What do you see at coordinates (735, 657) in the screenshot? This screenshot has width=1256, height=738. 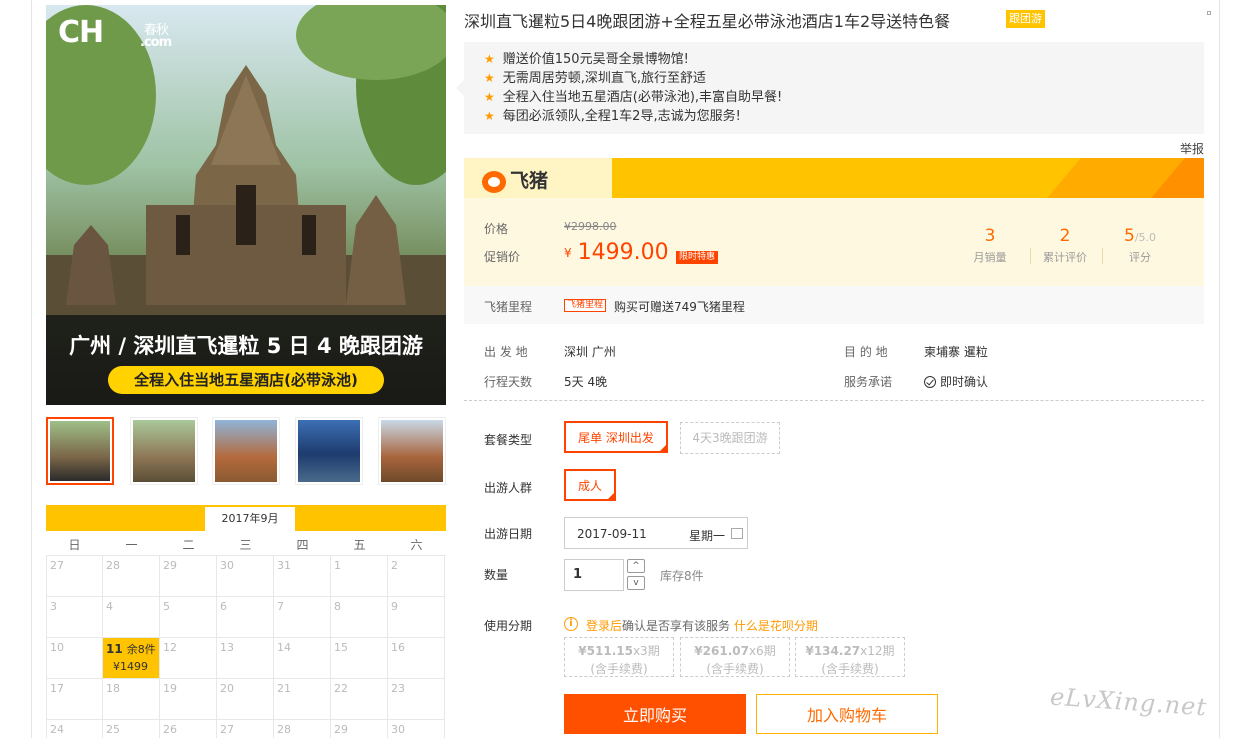 I see `installment-plan-6: ¥261.07x6期 (含手续费)` at bounding box center [735, 657].